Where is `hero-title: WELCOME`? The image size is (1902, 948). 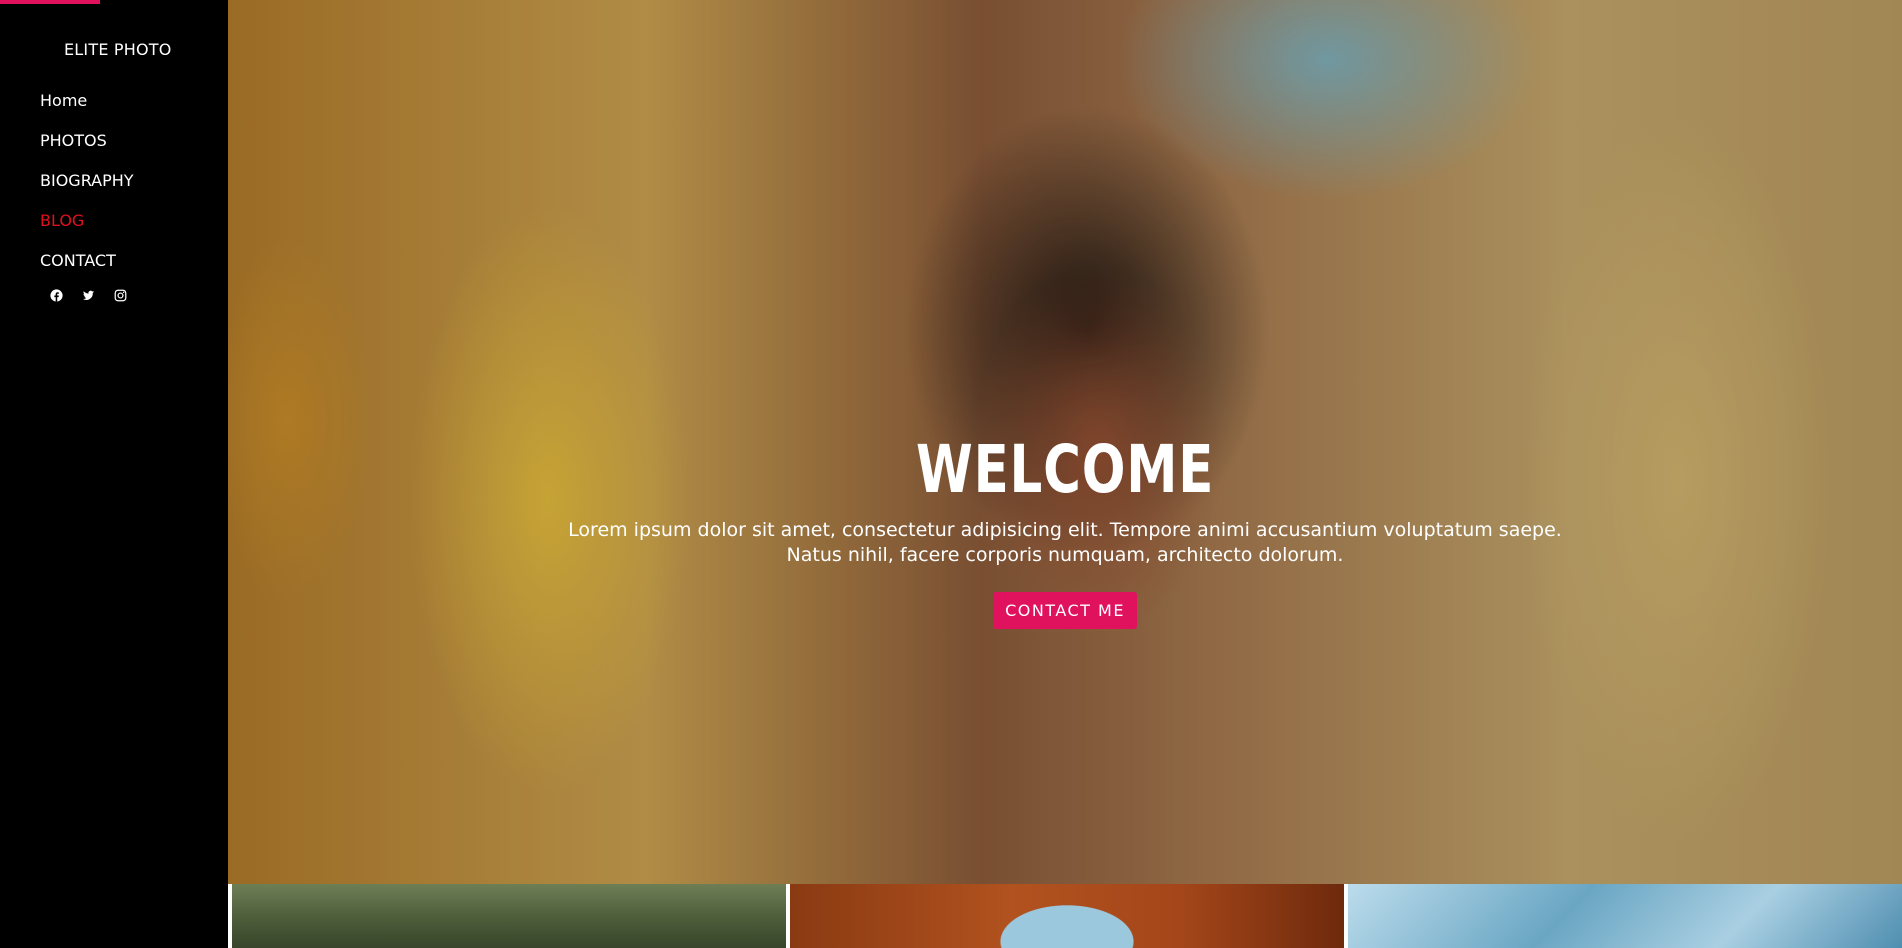 hero-title: WELCOME is located at coordinates (1065, 469).